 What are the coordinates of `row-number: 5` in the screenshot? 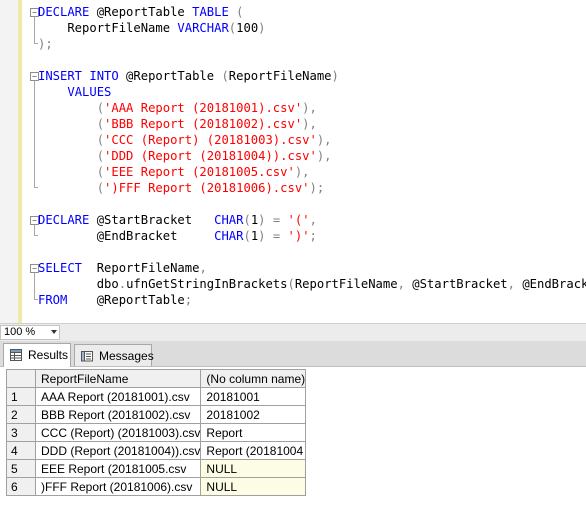 It's located at (21, 468).